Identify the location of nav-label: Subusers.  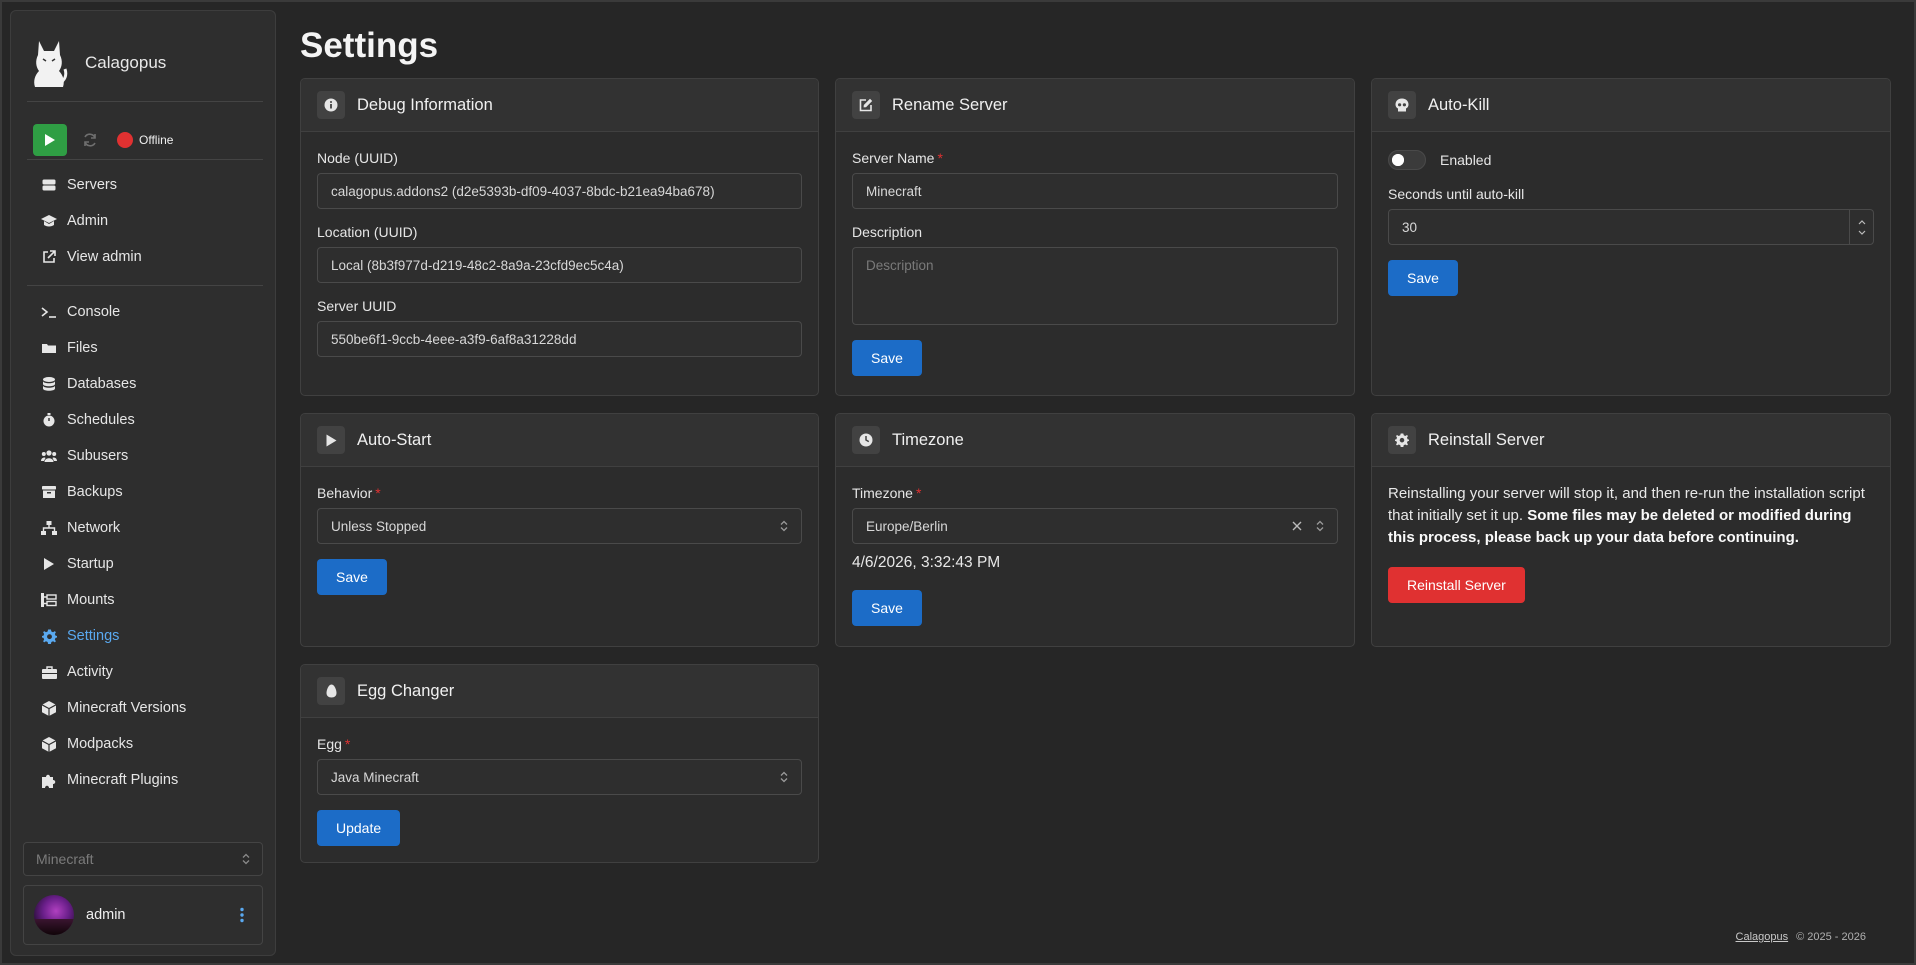
(98, 456).